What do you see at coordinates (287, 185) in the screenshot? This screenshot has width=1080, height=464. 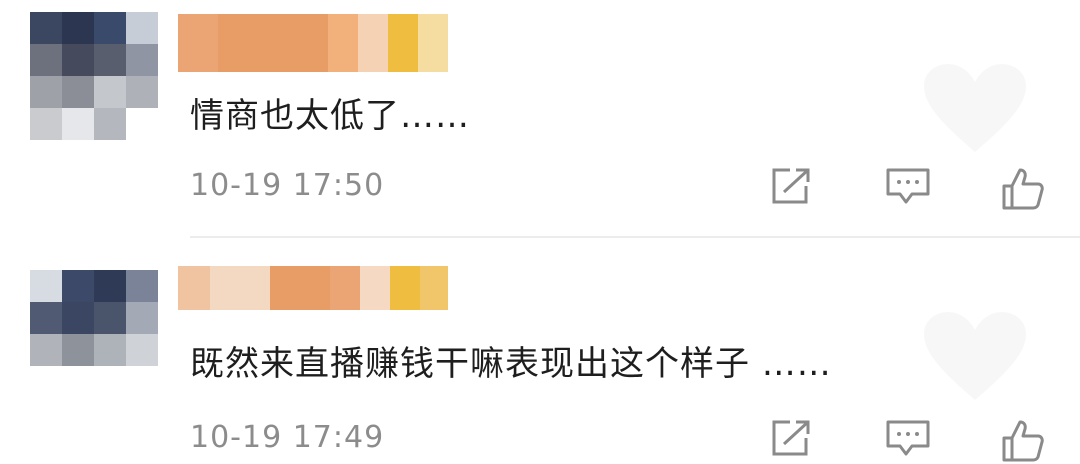 I see `comment-timestamp: 10-19 17:50` at bounding box center [287, 185].